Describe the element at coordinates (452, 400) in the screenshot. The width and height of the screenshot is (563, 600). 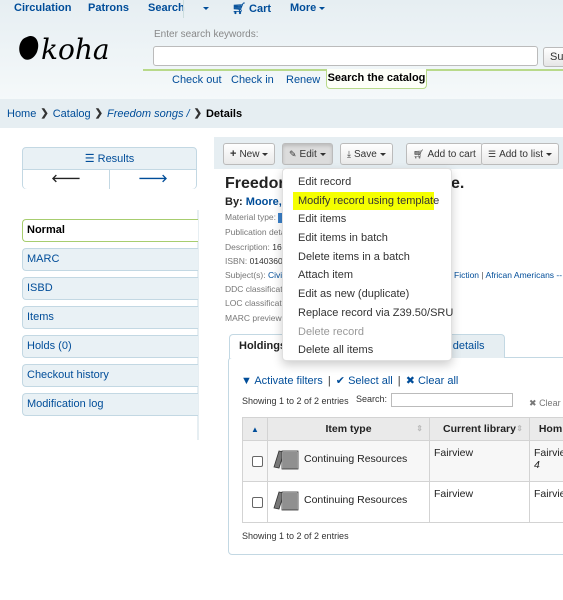
I see `table-search-input` at that location.